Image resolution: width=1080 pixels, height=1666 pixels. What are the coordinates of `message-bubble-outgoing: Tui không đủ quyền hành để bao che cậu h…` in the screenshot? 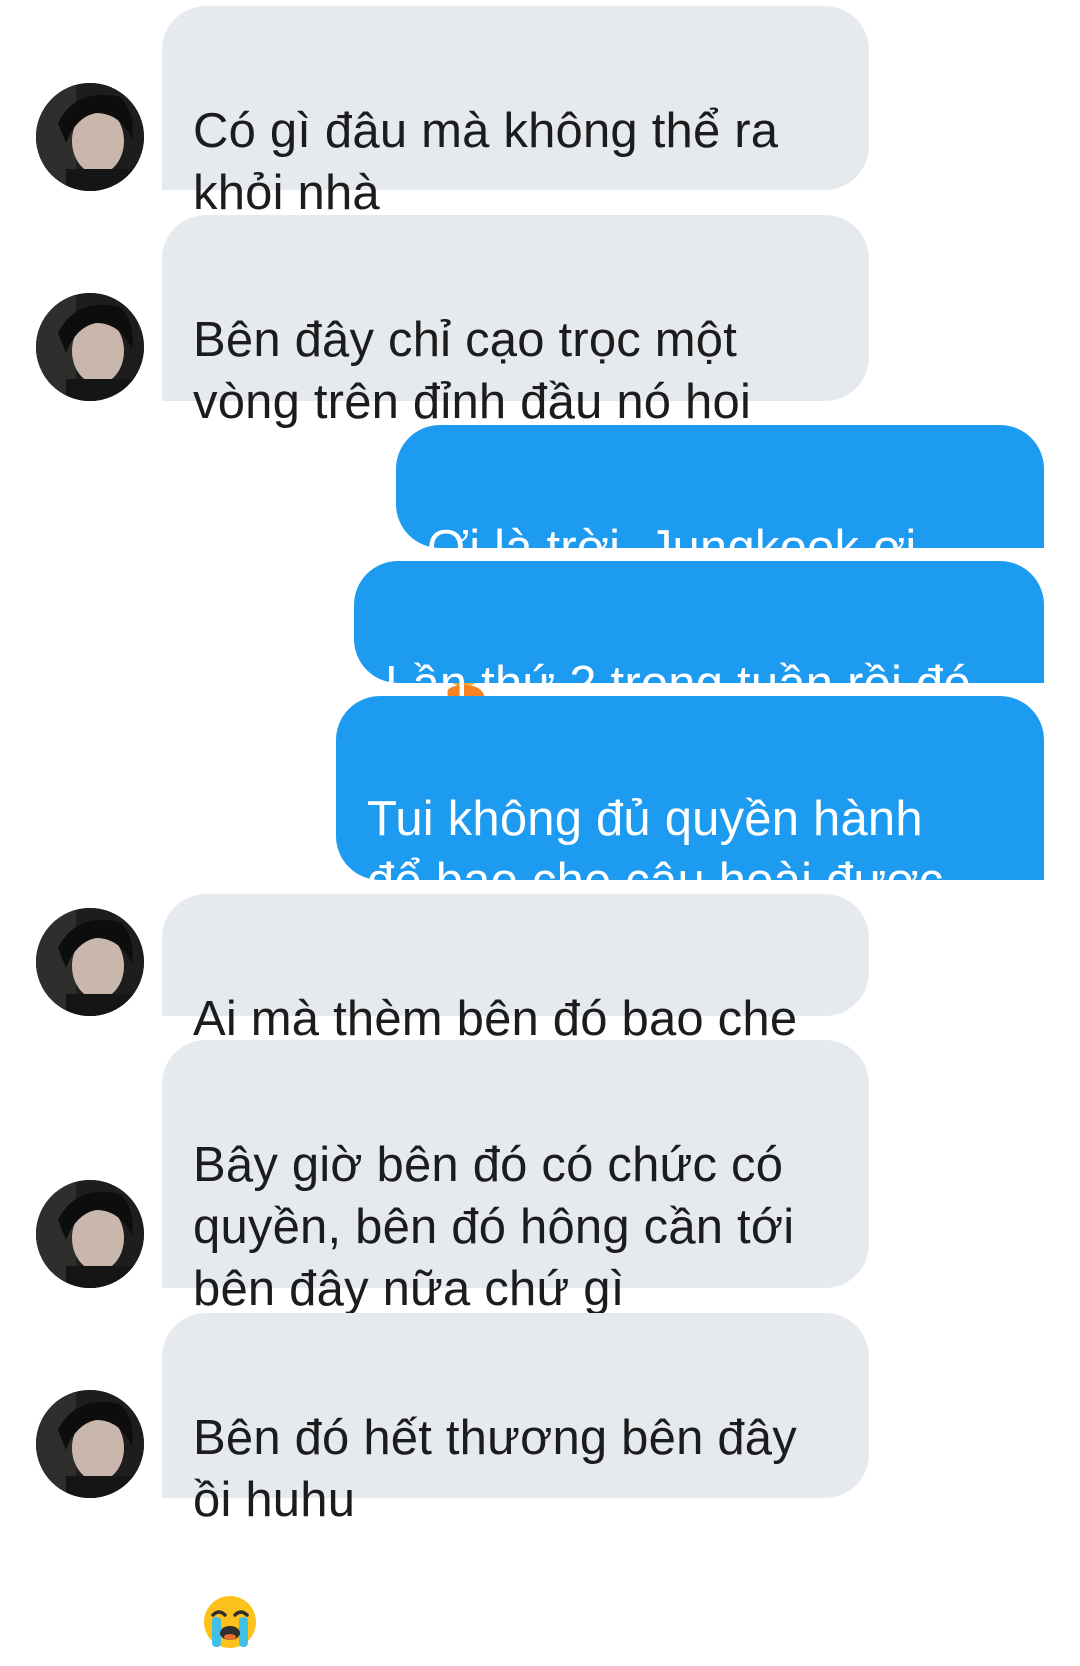 It's located at (690, 802).